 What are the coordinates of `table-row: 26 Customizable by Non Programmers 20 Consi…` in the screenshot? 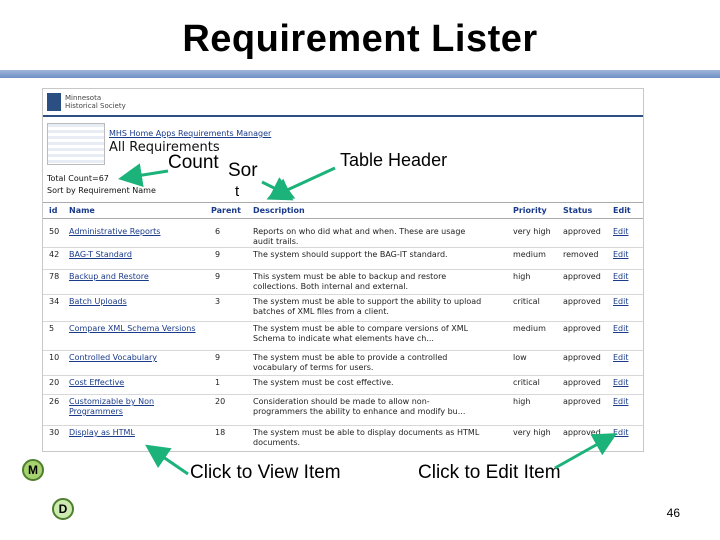 It's located at (343, 410).